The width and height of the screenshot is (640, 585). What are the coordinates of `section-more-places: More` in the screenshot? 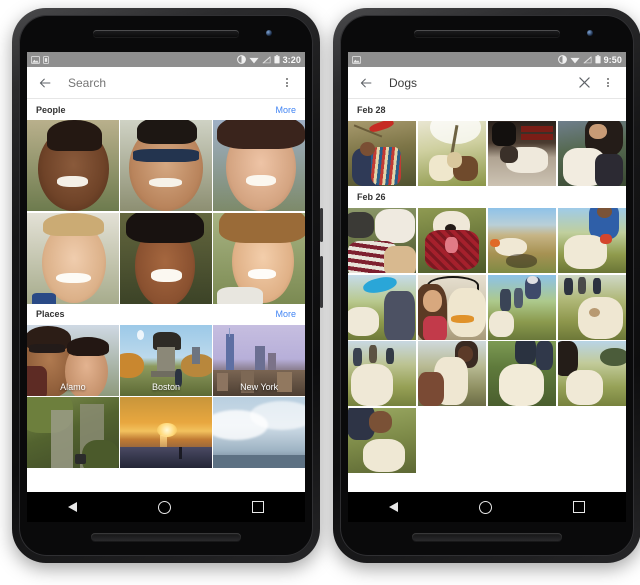 It's located at (285, 314).